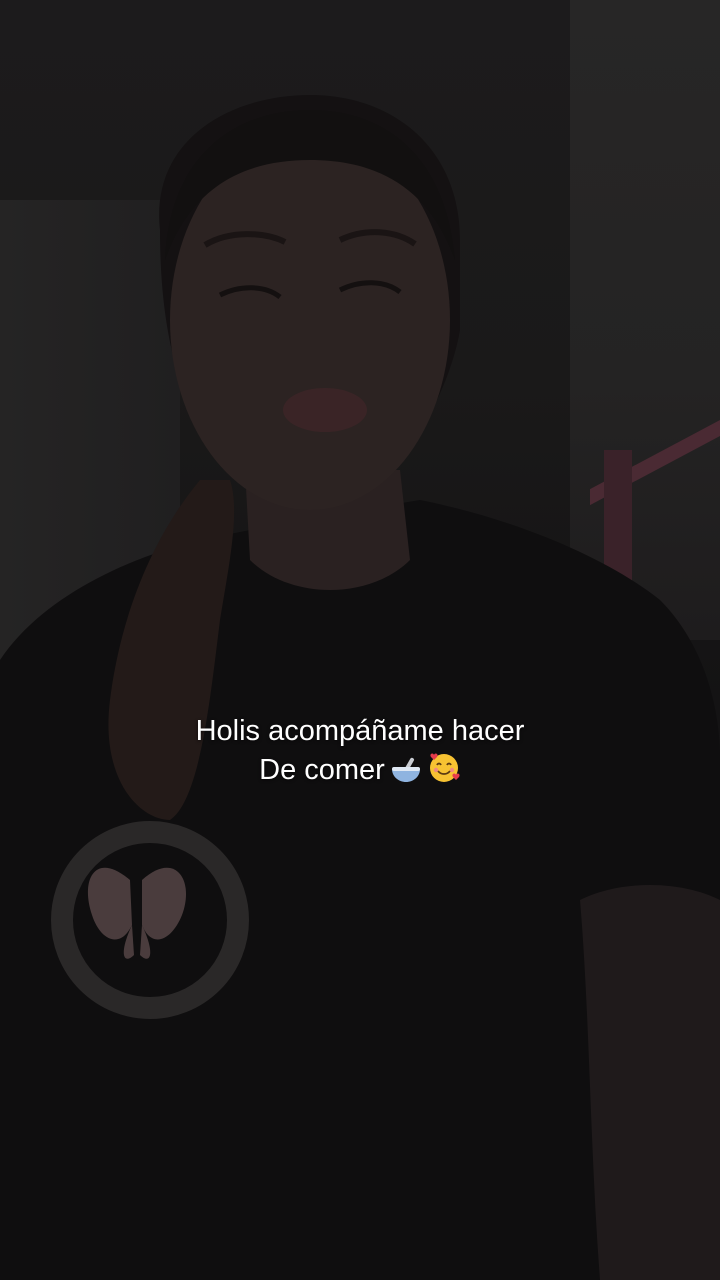  I want to click on bowl-with-spoon-icon, so click(406, 775).